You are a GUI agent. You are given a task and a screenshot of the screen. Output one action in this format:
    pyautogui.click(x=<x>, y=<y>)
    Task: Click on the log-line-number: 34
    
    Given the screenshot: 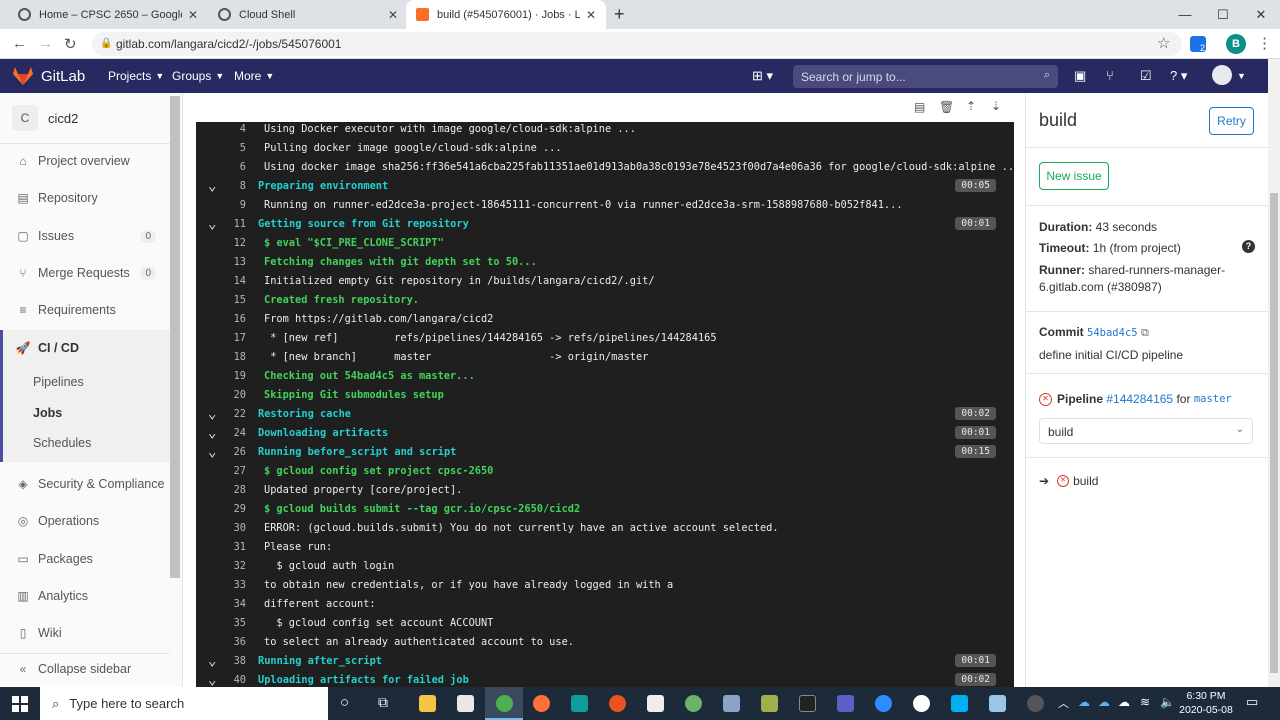 What is the action you would take?
    pyautogui.click(x=234, y=604)
    